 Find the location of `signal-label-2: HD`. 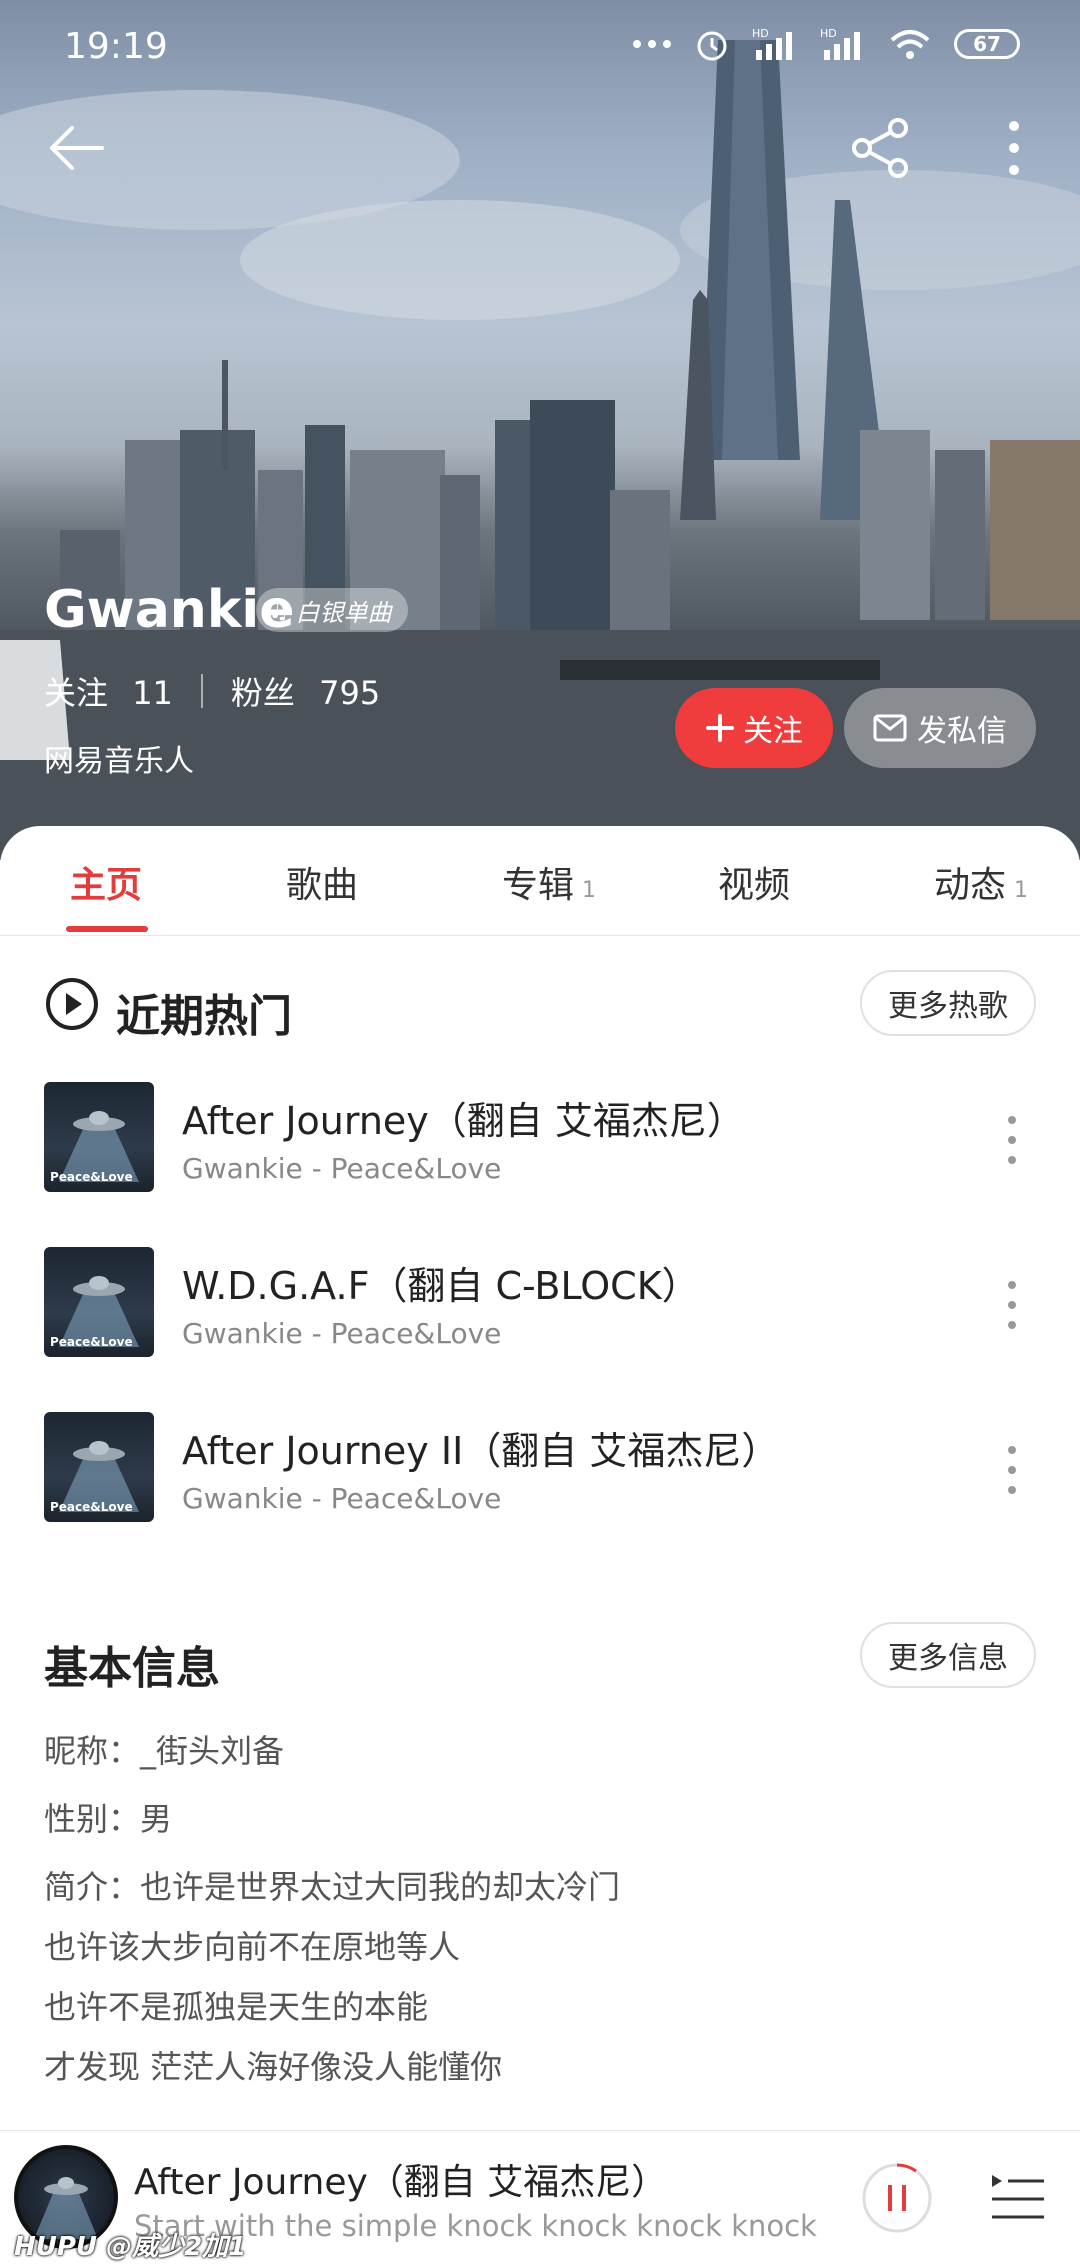

signal-label-2: HD is located at coordinates (828, 33).